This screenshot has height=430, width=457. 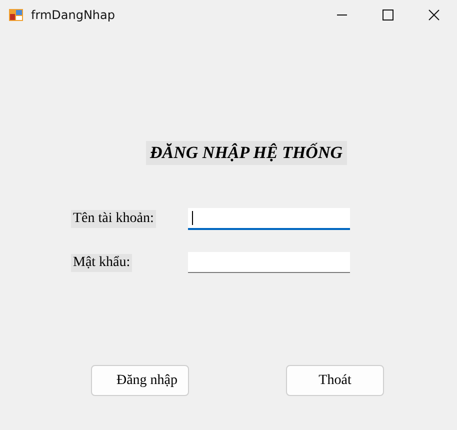 What do you see at coordinates (335, 380) in the screenshot?
I see `form-button: Thoát` at bounding box center [335, 380].